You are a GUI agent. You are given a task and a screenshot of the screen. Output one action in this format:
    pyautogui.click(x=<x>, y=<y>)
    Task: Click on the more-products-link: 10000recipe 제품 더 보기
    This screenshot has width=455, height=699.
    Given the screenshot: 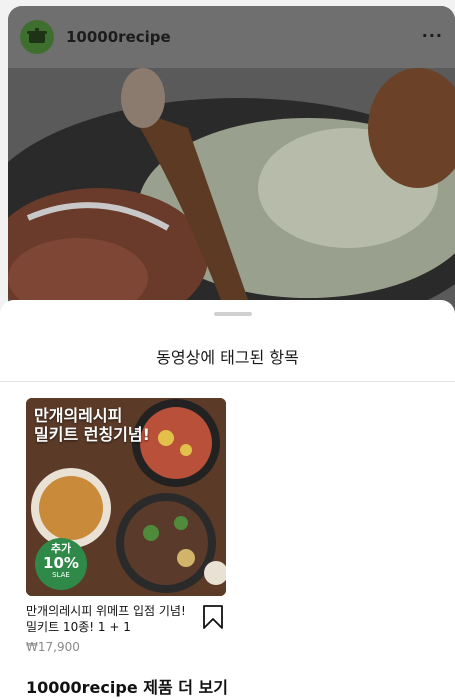 What is the action you would take?
    pyautogui.click(x=127, y=686)
    